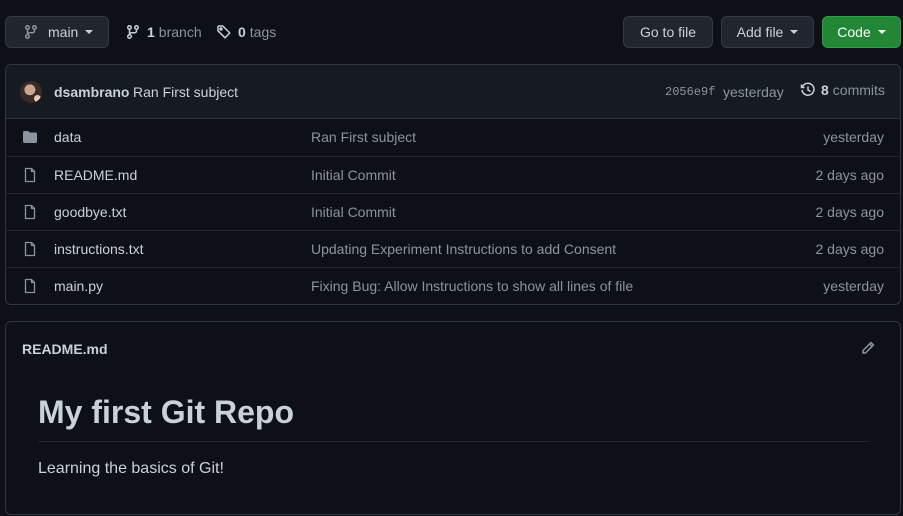  What do you see at coordinates (760, 32) in the screenshot?
I see `add-file-label: Add file` at bounding box center [760, 32].